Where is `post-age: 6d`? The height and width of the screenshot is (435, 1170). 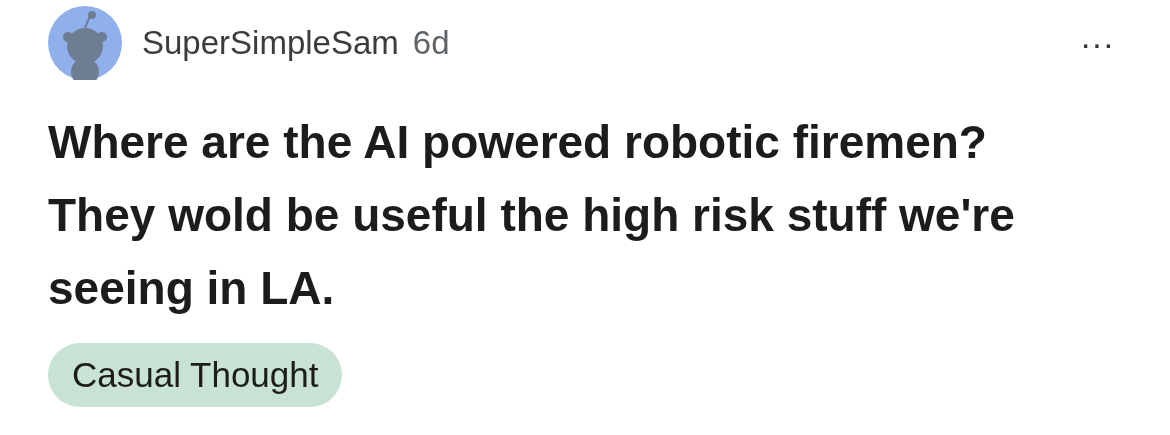
post-age: 6d is located at coordinates (431, 43).